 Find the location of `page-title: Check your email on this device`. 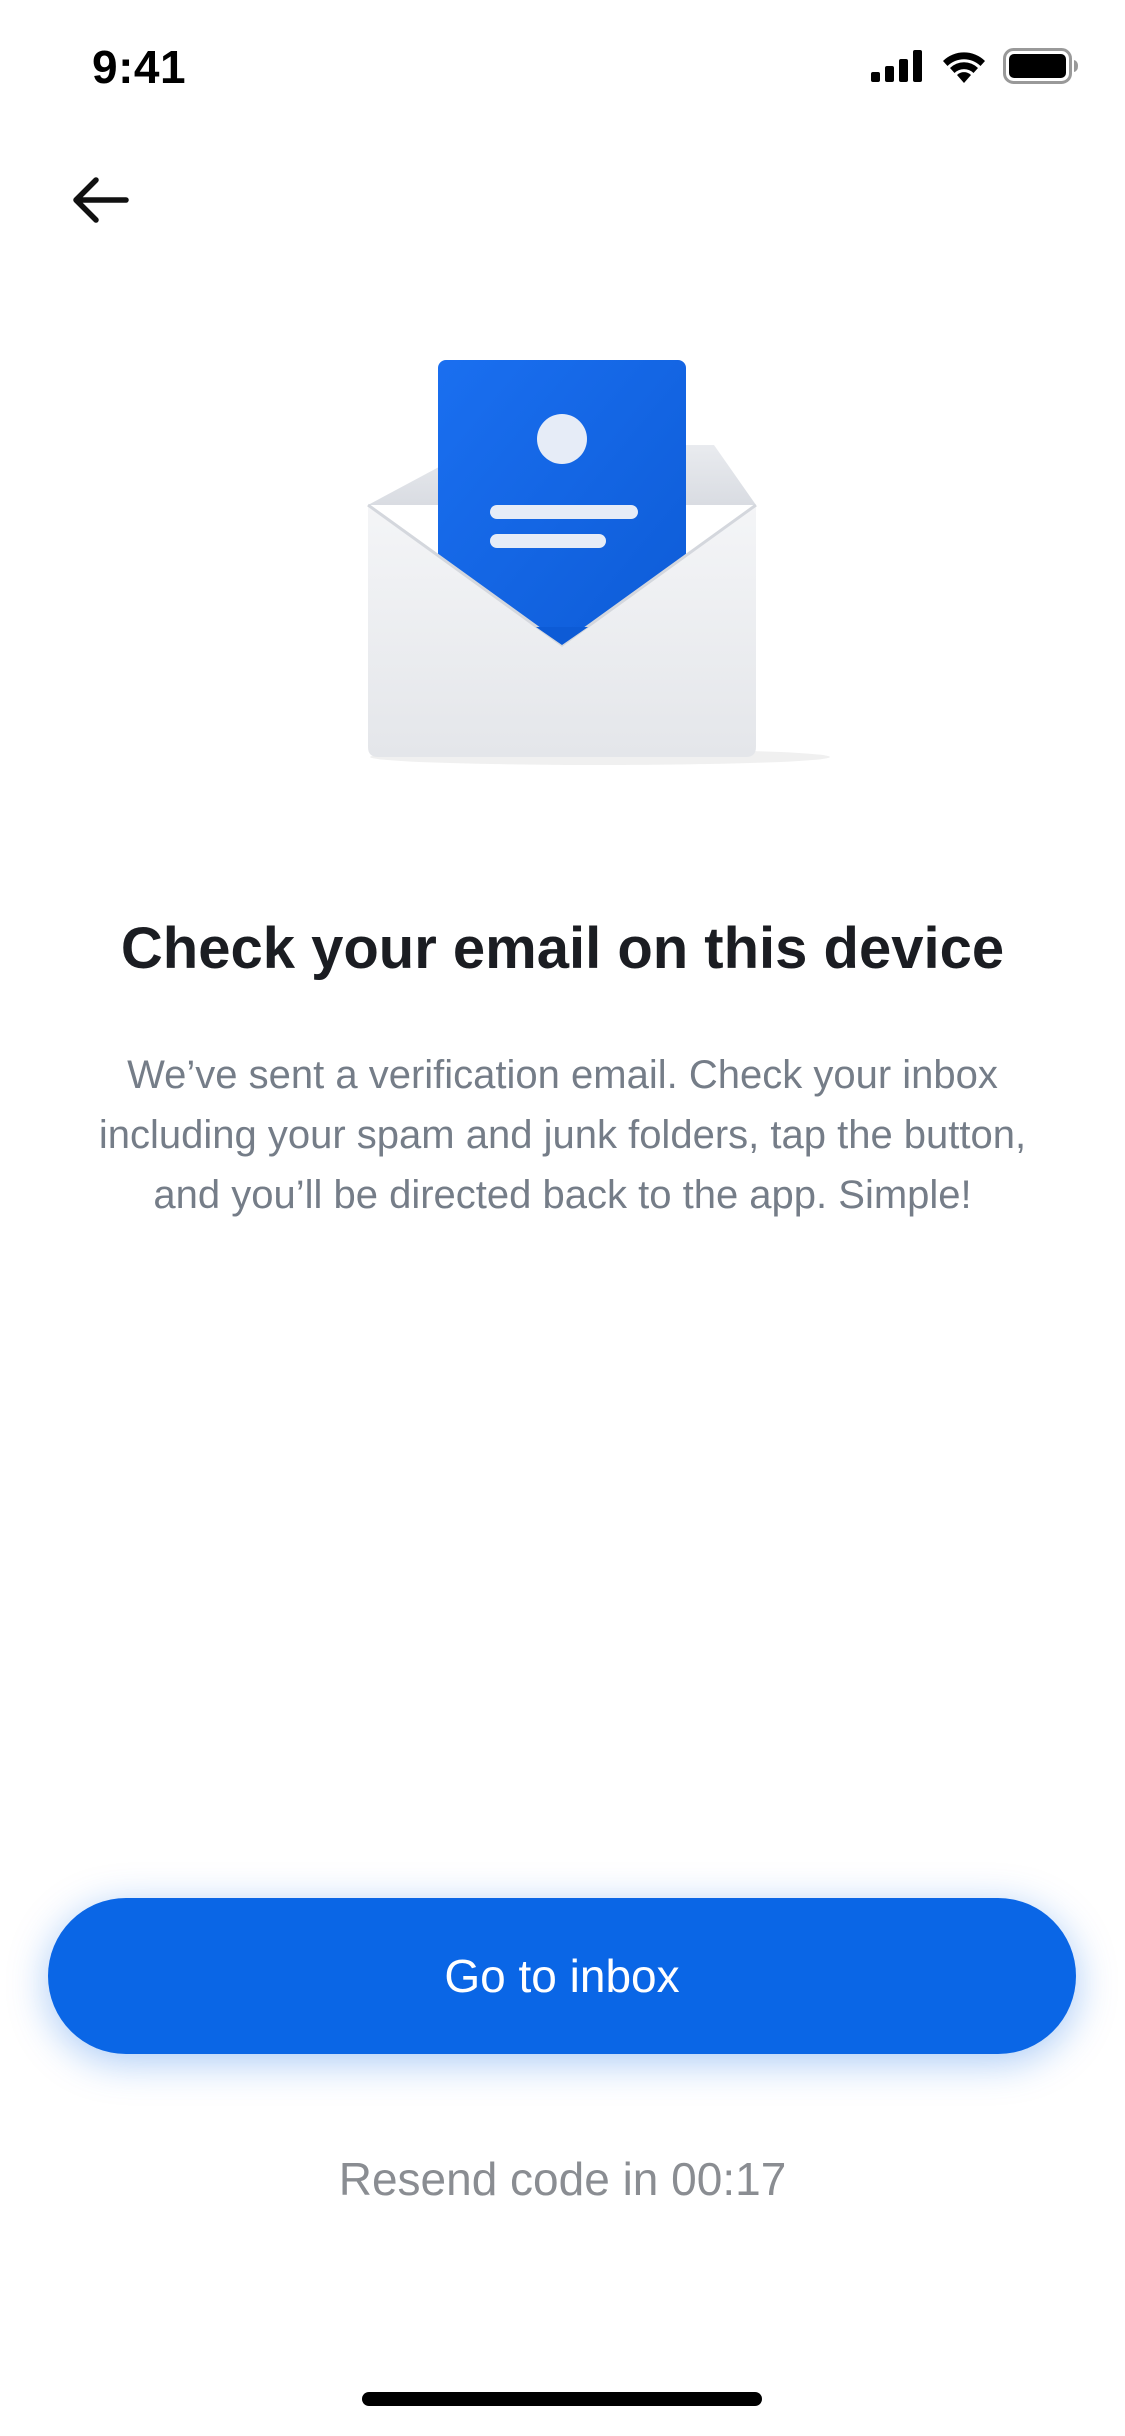

page-title: Check your email on this device is located at coordinates (562, 948).